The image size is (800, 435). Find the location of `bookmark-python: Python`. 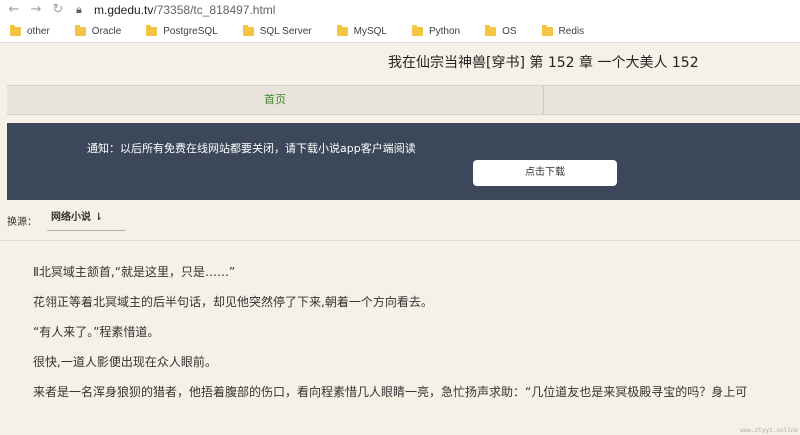

bookmark-python: Python is located at coordinates (436, 30).